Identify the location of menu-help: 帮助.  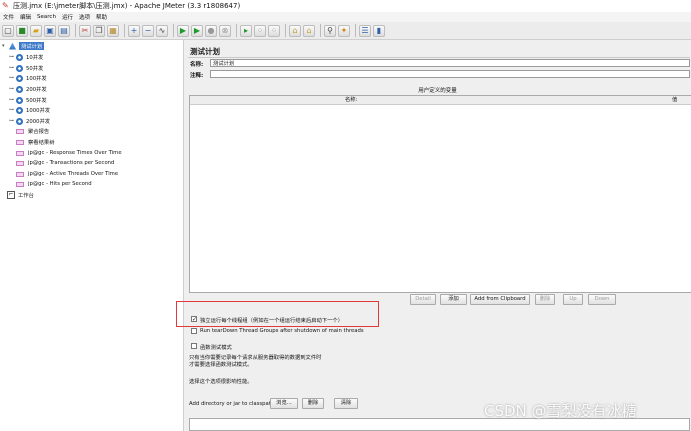
(101, 17).